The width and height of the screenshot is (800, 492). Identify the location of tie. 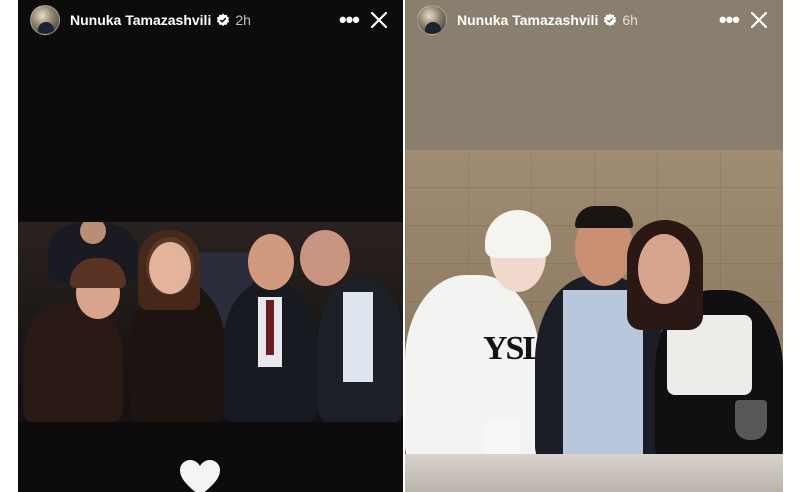
(270, 327).